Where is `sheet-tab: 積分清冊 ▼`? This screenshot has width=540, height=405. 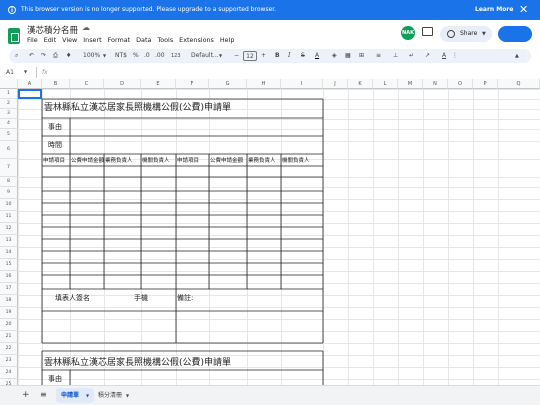 sheet-tab: 積分清冊 ▼ is located at coordinates (117, 395).